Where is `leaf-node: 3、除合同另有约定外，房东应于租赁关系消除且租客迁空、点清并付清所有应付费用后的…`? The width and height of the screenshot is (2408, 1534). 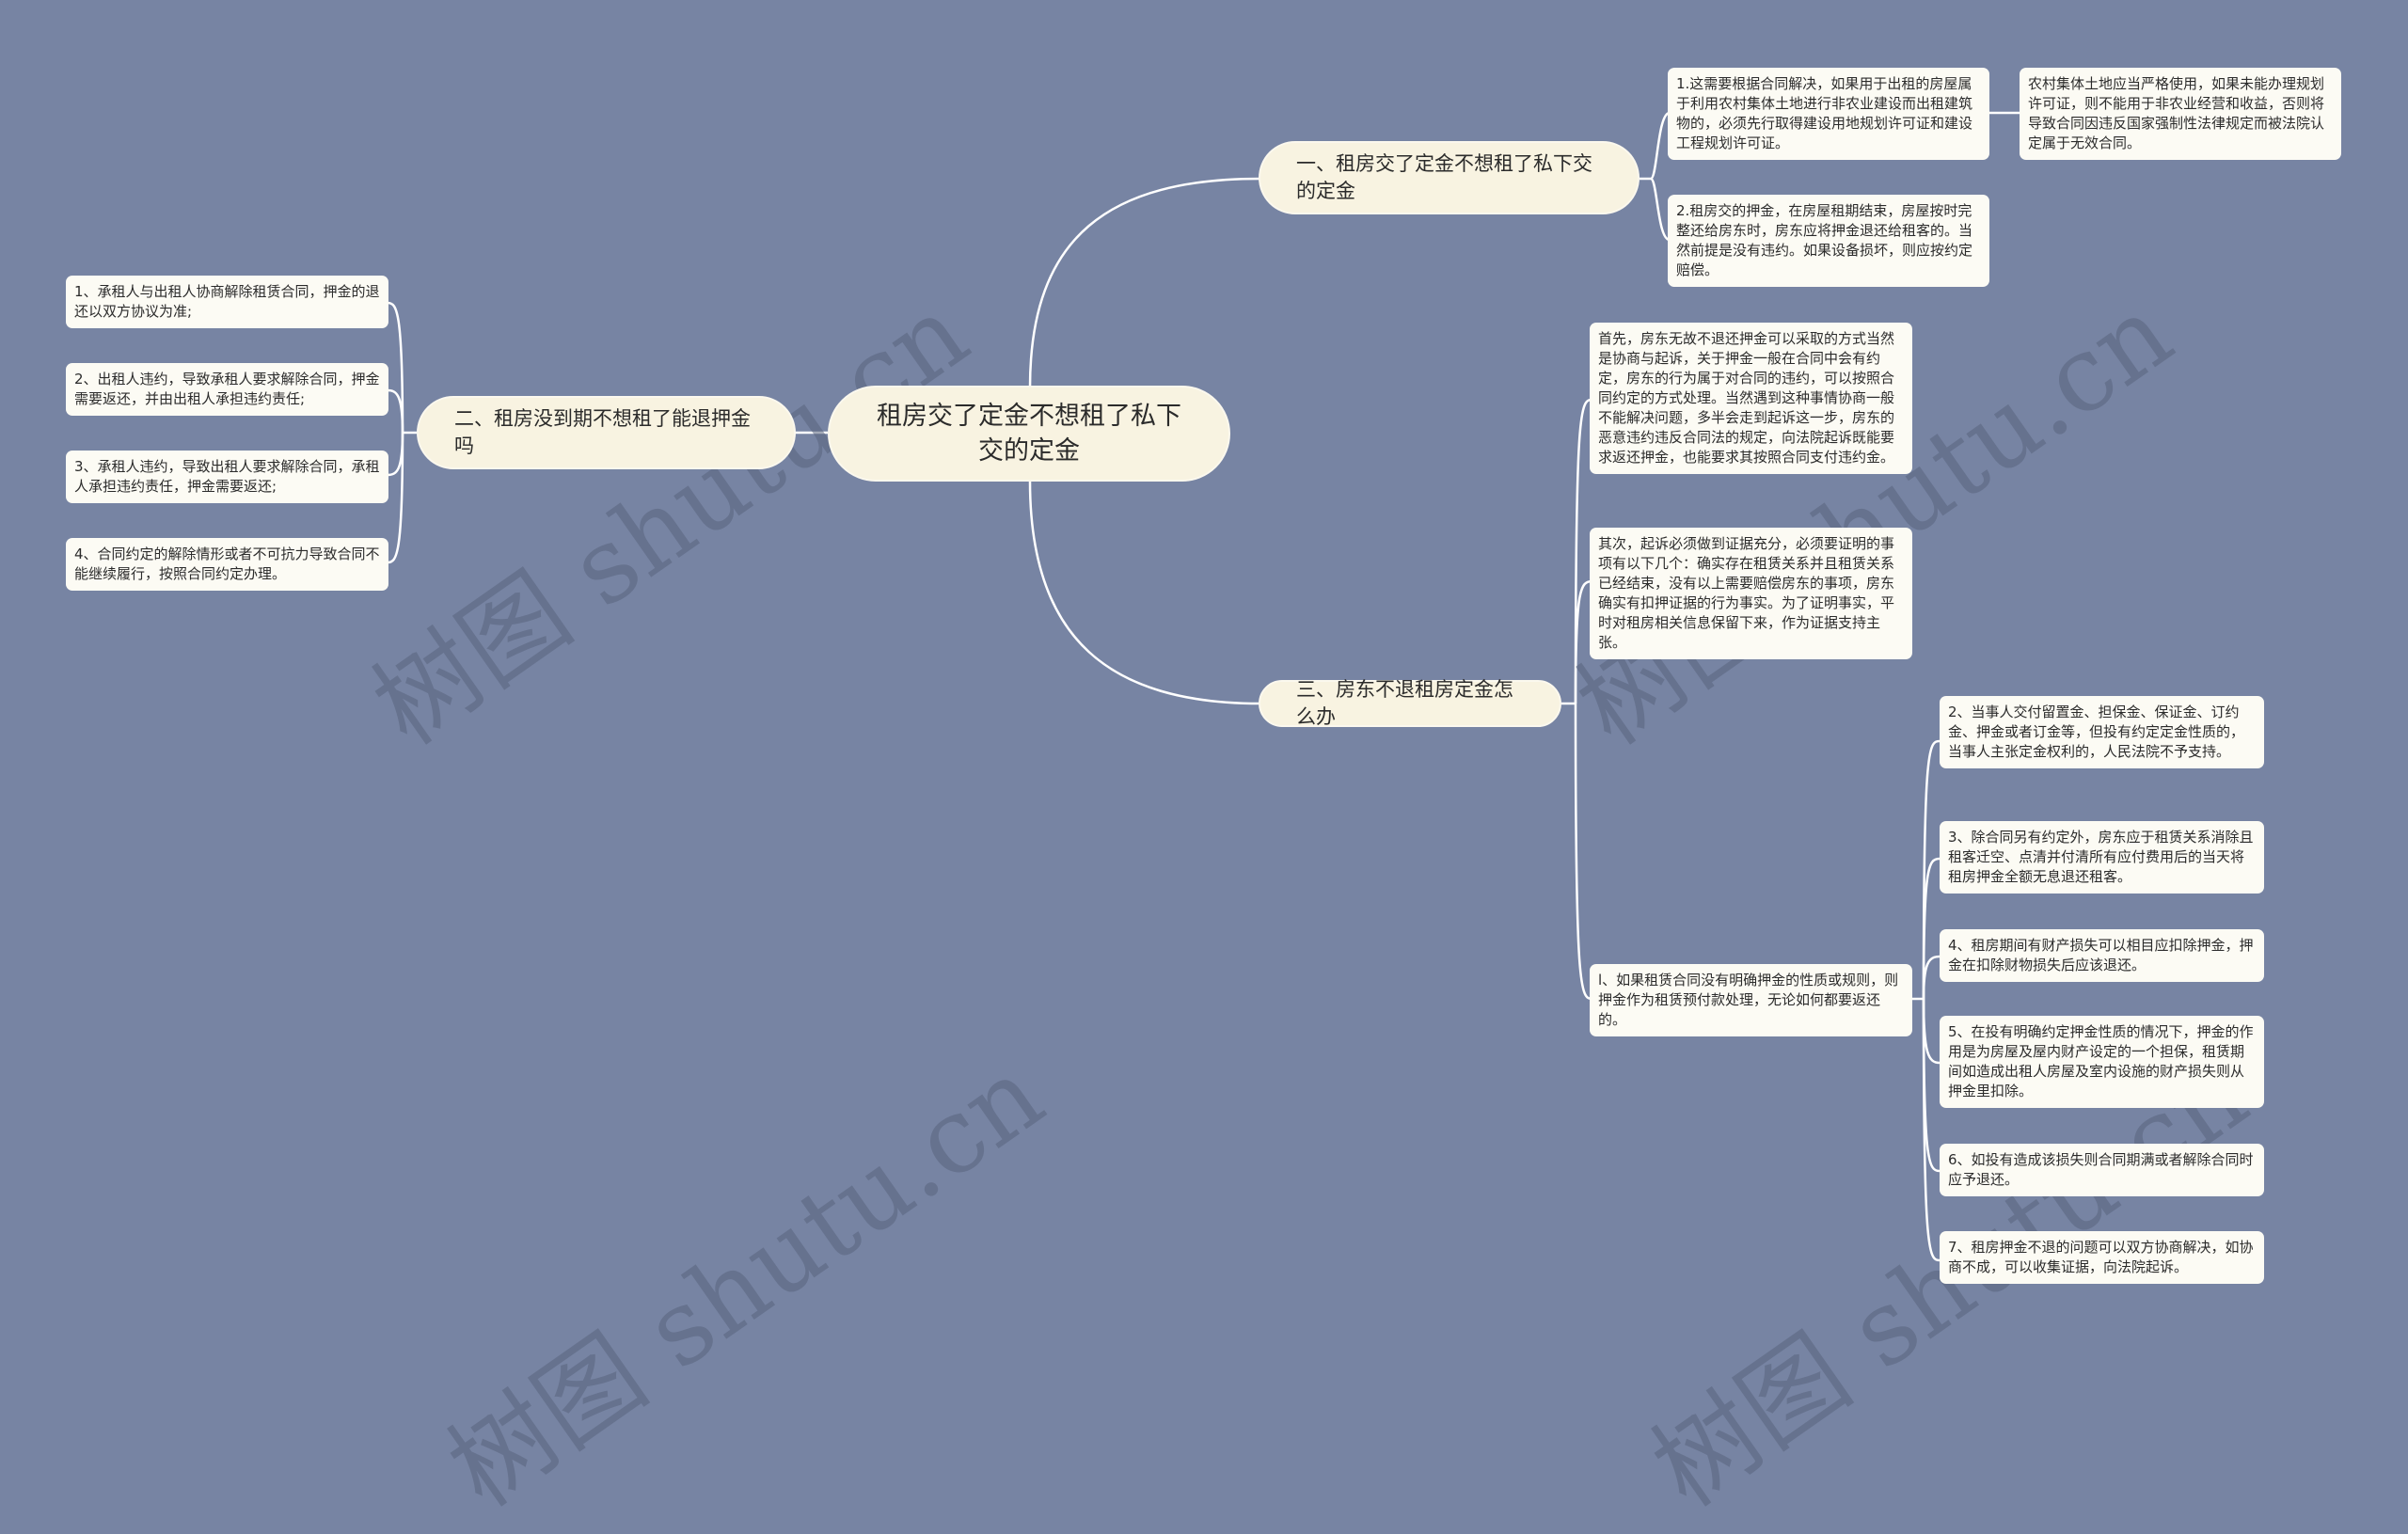 leaf-node: 3、除合同另有约定外，房东应于租赁关系消除且租客迁空、点清并付清所有应付费用后的… is located at coordinates (2102, 858).